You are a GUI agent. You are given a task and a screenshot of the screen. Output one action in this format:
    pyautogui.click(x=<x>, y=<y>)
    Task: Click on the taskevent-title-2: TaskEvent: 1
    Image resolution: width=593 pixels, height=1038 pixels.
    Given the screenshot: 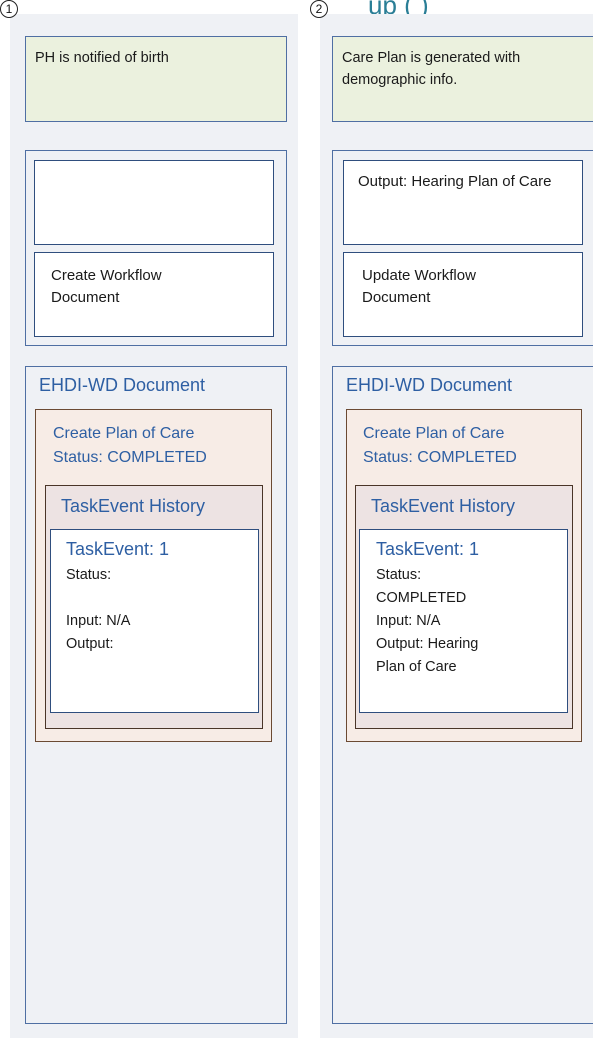 What is the action you would take?
    pyautogui.click(x=428, y=549)
    